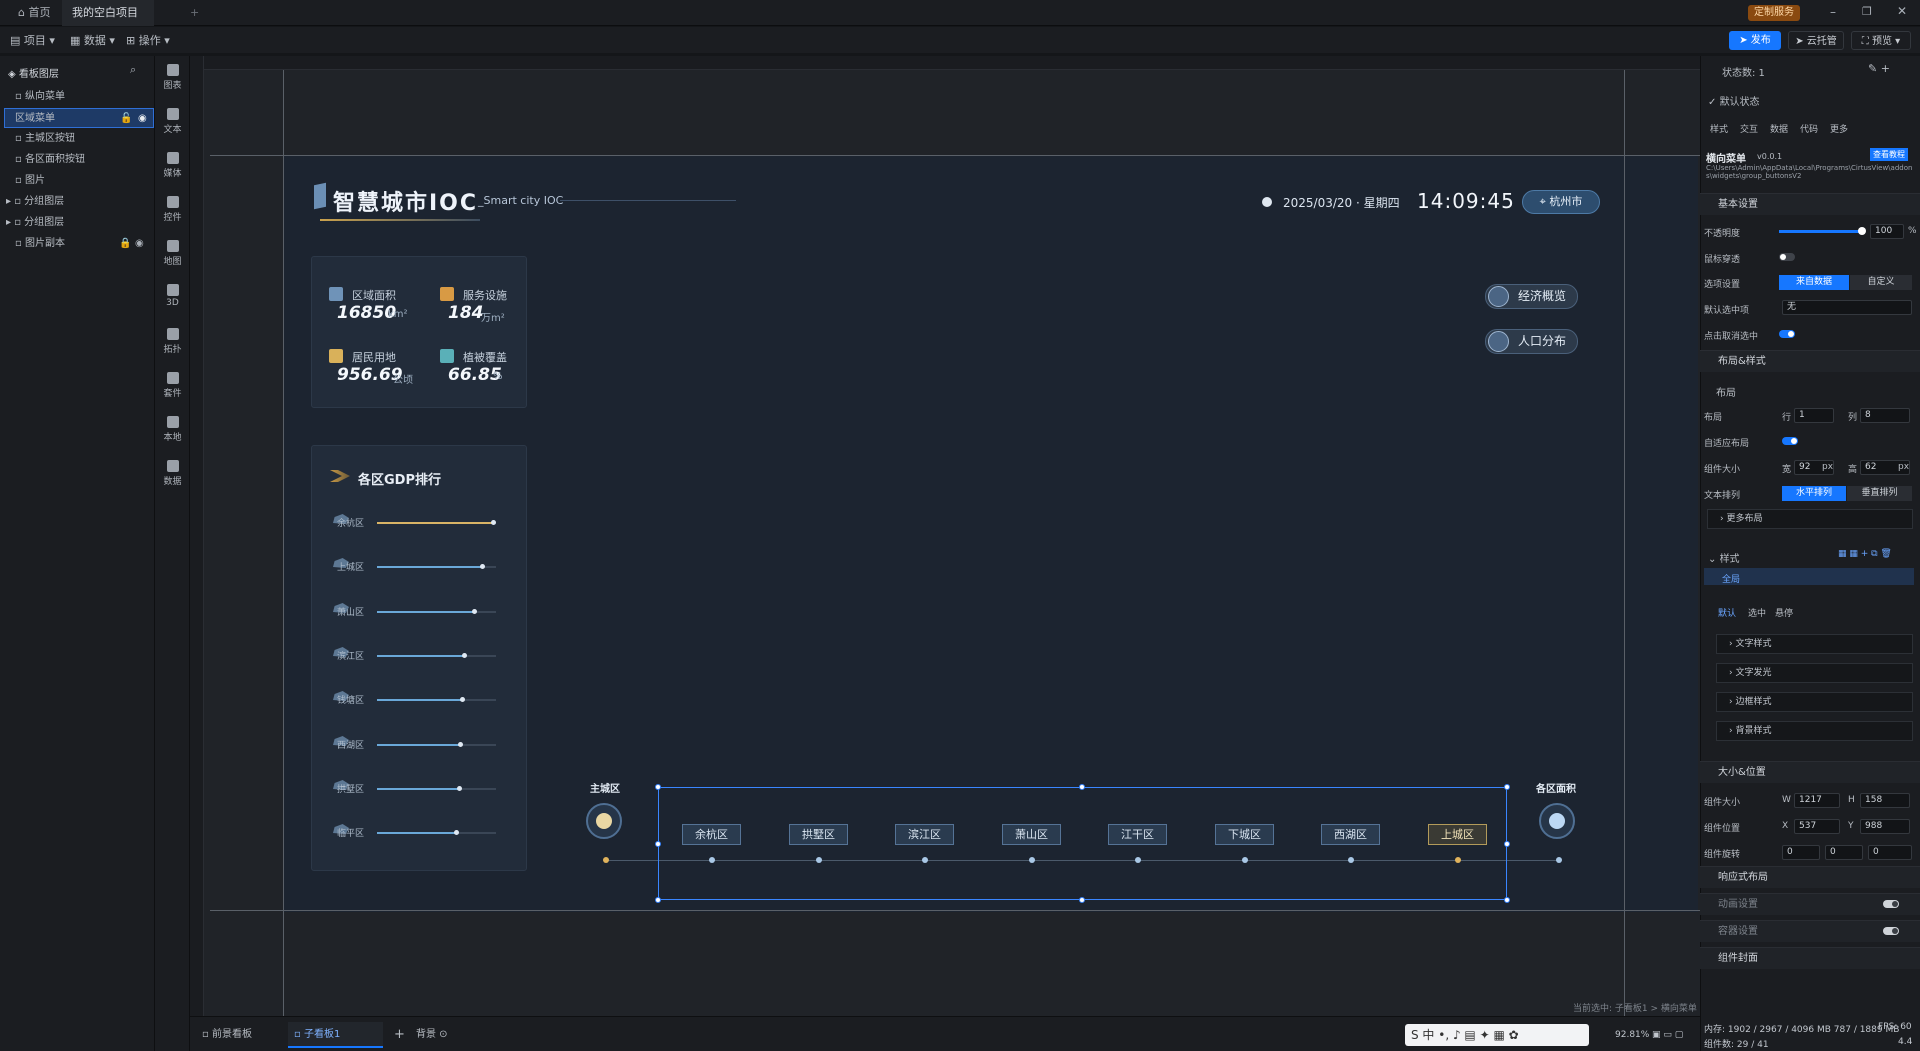 This screenshot has height=1051, width=1920. What do you see at coordinates (1719, 128) in the screenshot?
I see `rp-tab-style: 样式` at bounding box center [1719, 128].